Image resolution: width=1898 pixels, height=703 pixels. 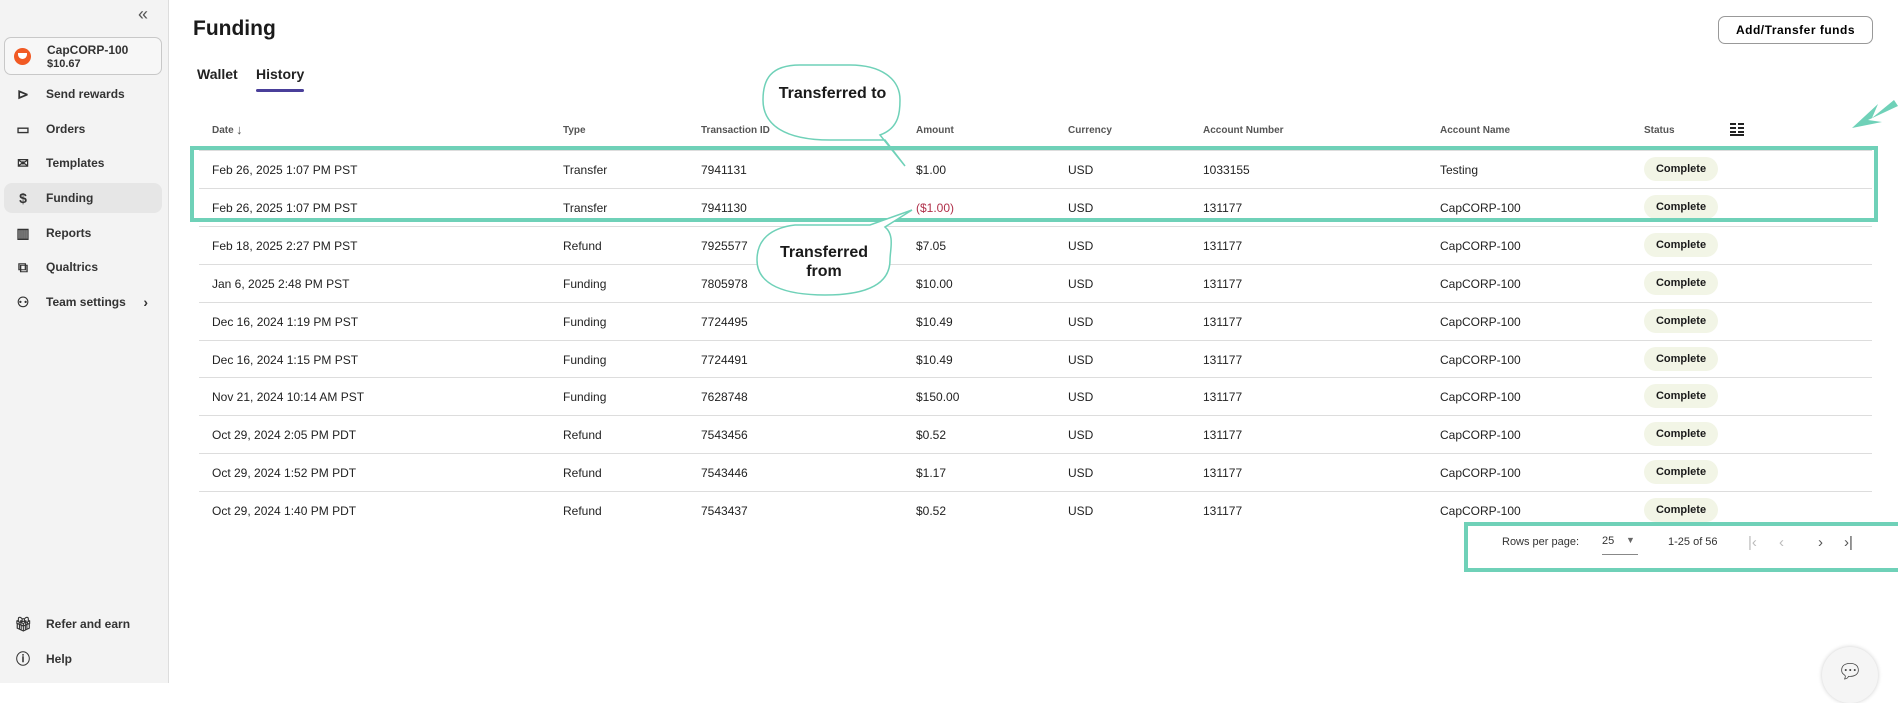 What do you see at coordinates (724, 245) in the screenshot?
I see `cell-transaction-id: 7925577` at bounding box center [724, 245].